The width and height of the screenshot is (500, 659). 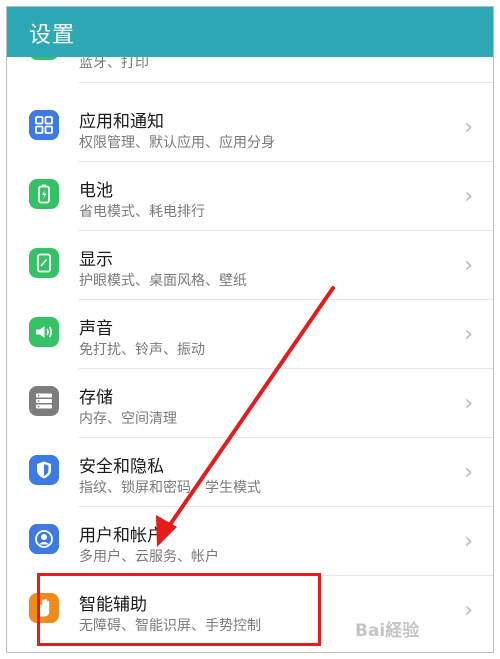 I want to click on settings-row-storage: 存储 内存、空间清理 ›, so click(x=250, y=403).